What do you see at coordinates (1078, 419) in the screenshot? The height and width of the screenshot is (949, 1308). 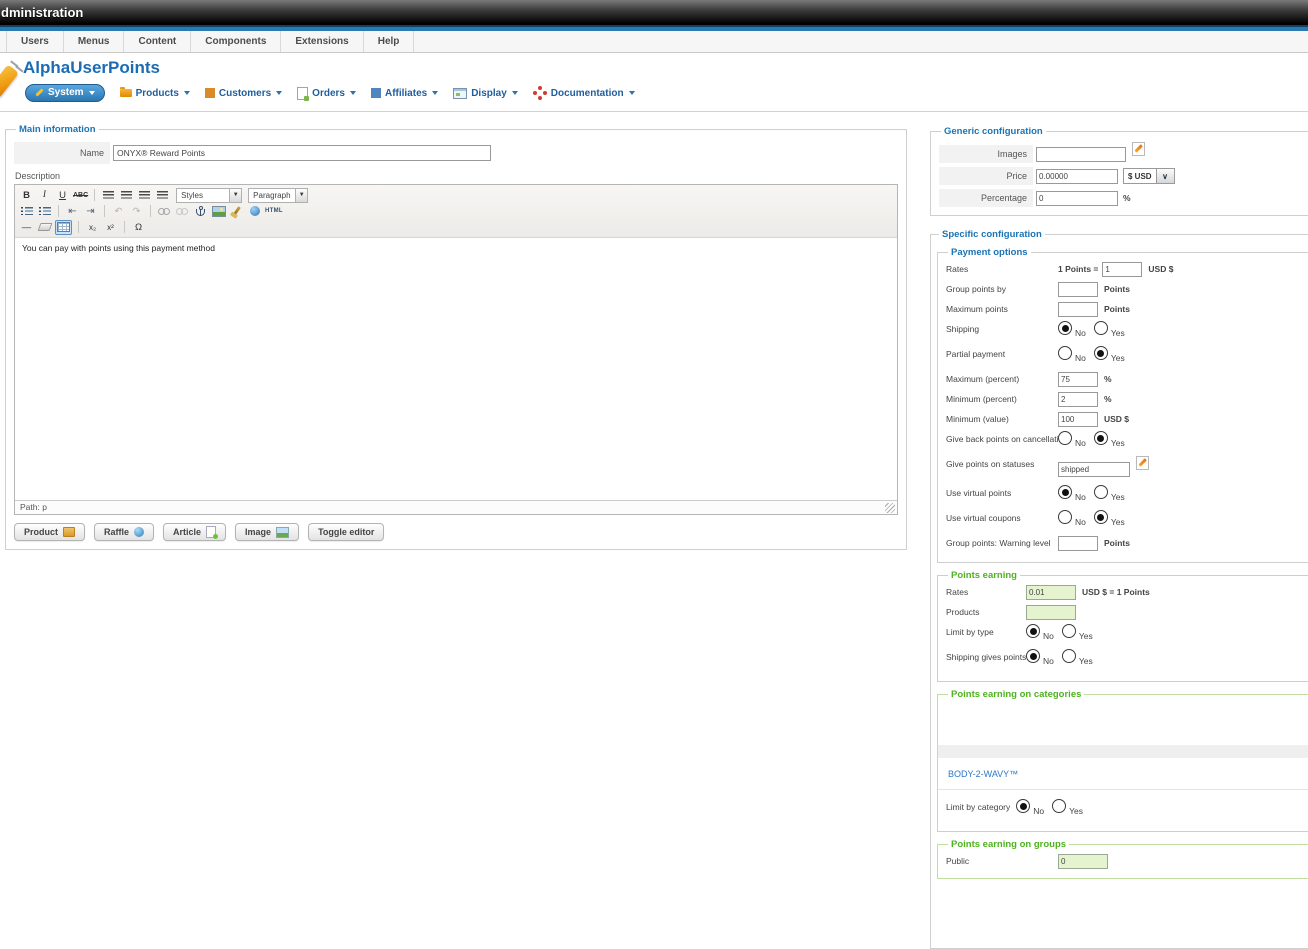 I see `minimum-value-input` at bounding box center [1078, 419].